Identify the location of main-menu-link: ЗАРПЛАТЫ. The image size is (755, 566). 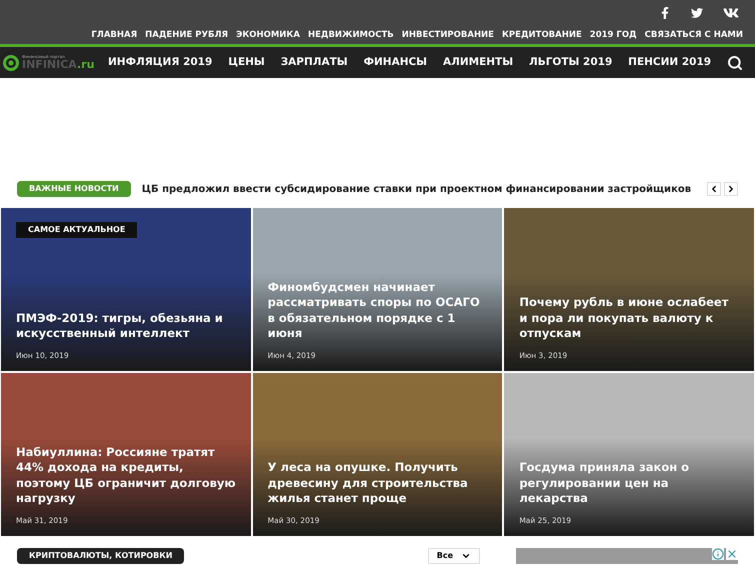
(314, 62).